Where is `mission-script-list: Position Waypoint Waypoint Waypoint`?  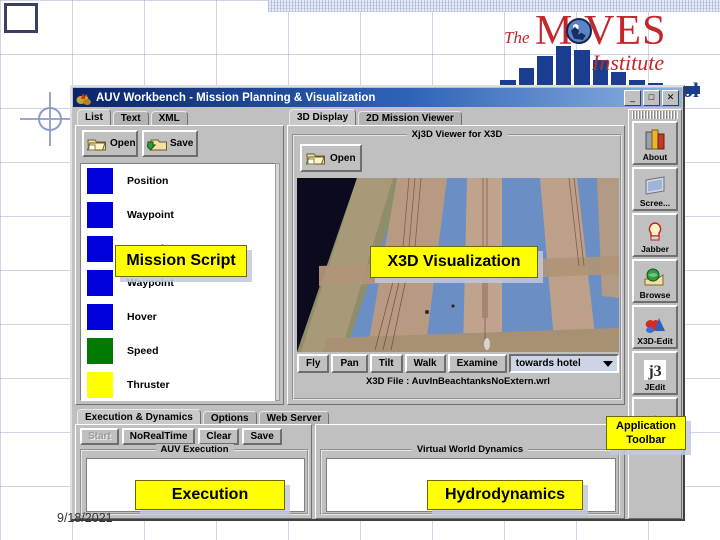
mission-script-list: Position Waypoint Waypoint Waypoint is located at coordinates (180, 282).